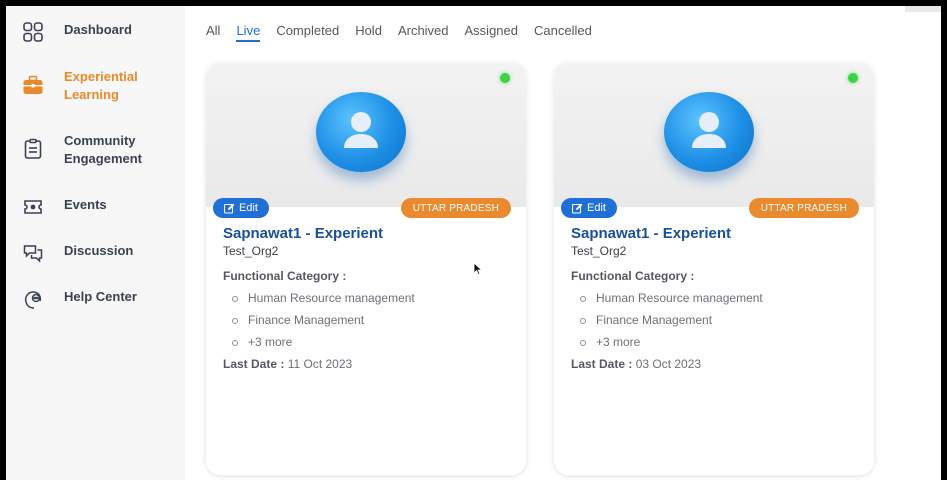 The image size is (947, 480). What do you see at coordinates (491, 32) in the screenshot?
I see `tab-assigned: Assigned` at bounding box center [491, 32].